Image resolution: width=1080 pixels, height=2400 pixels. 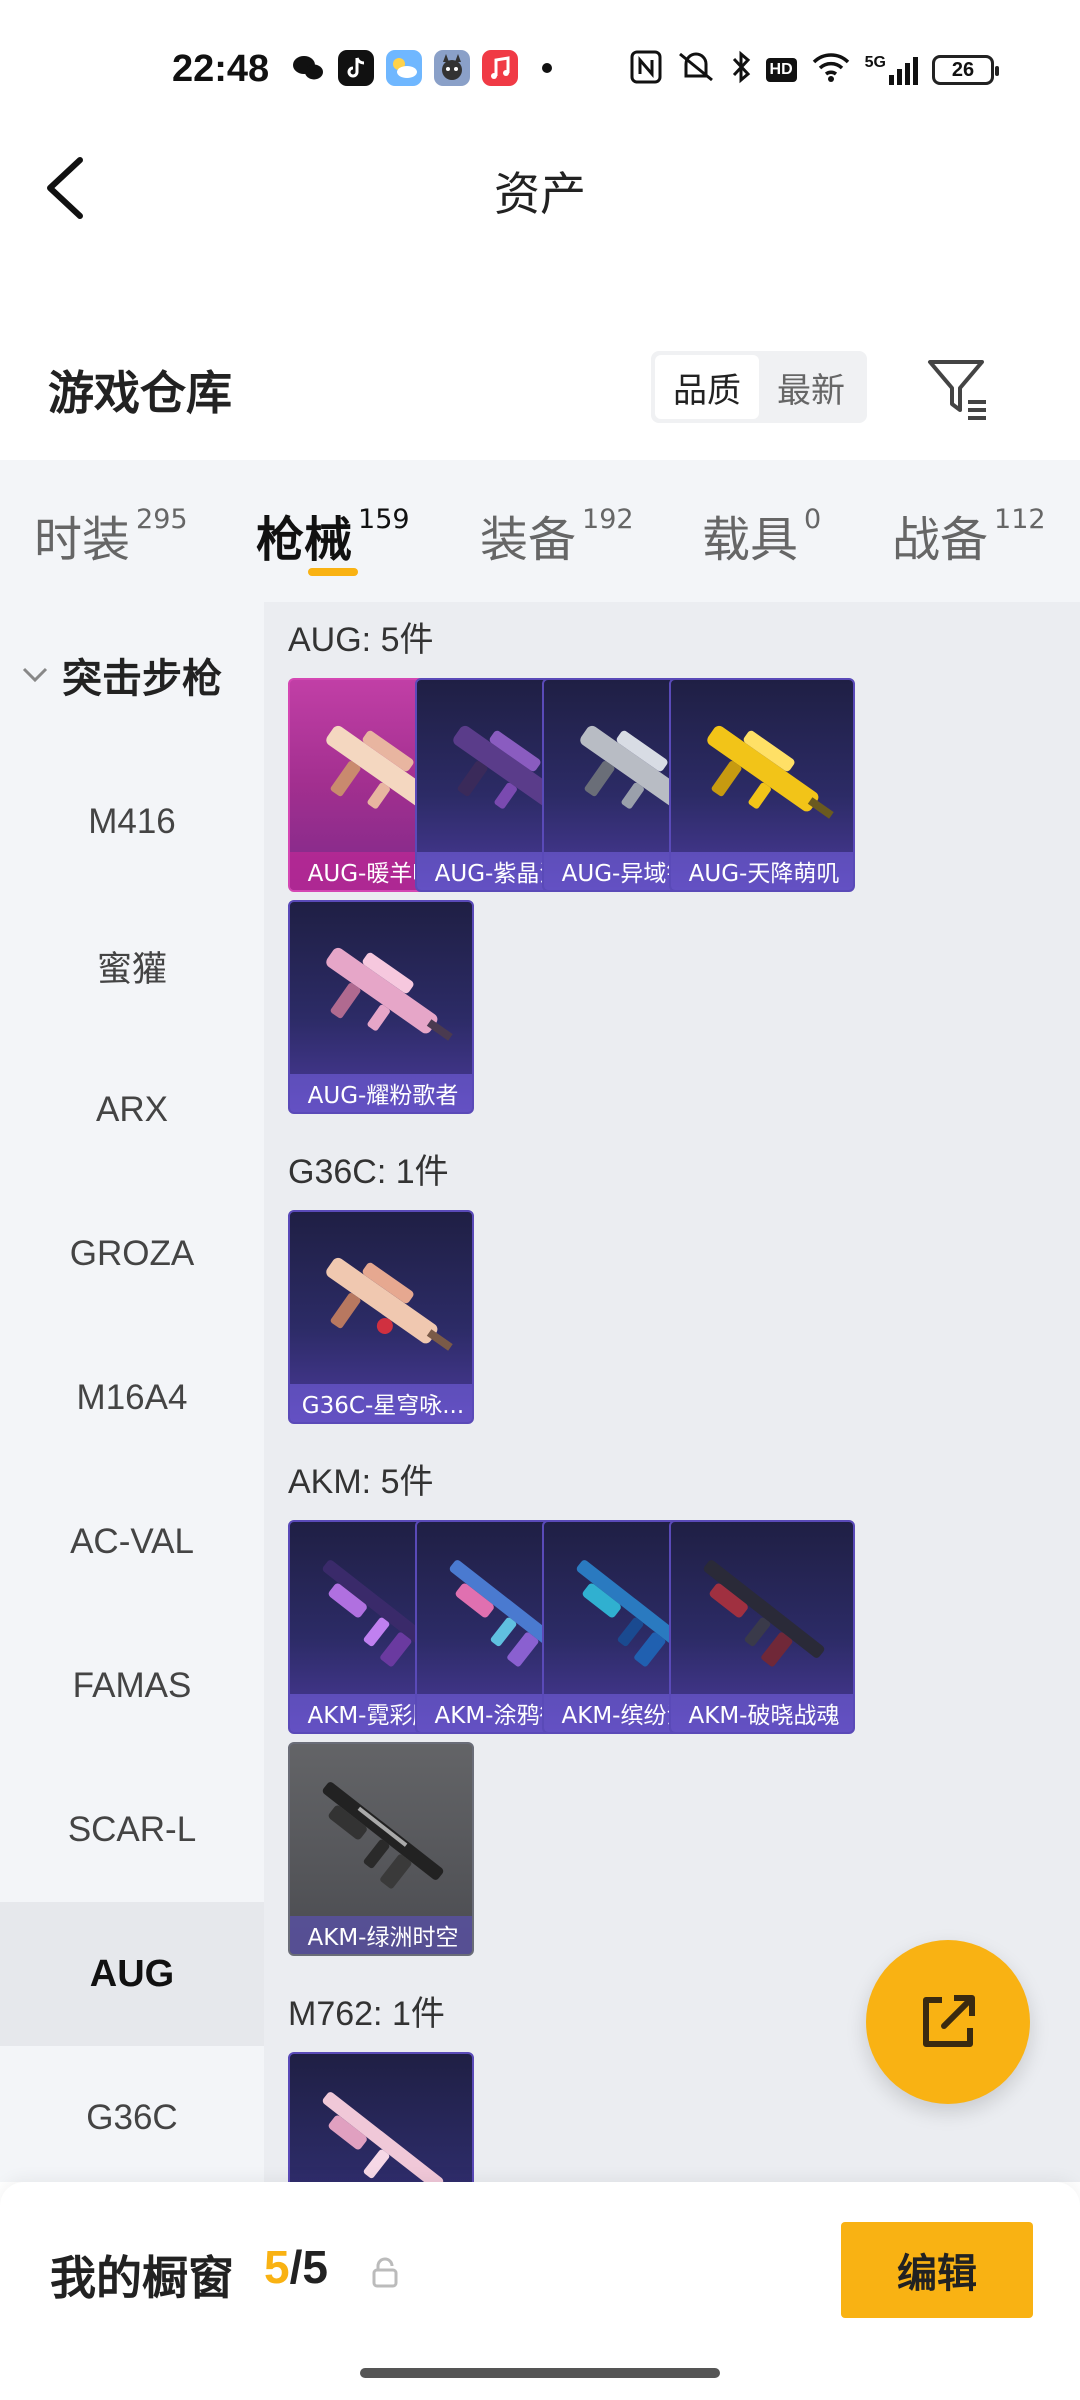 What do you see at coordinates (813, 519) in the screenshot?
I see `tab-count: 0` at bounding box center [813, 519].